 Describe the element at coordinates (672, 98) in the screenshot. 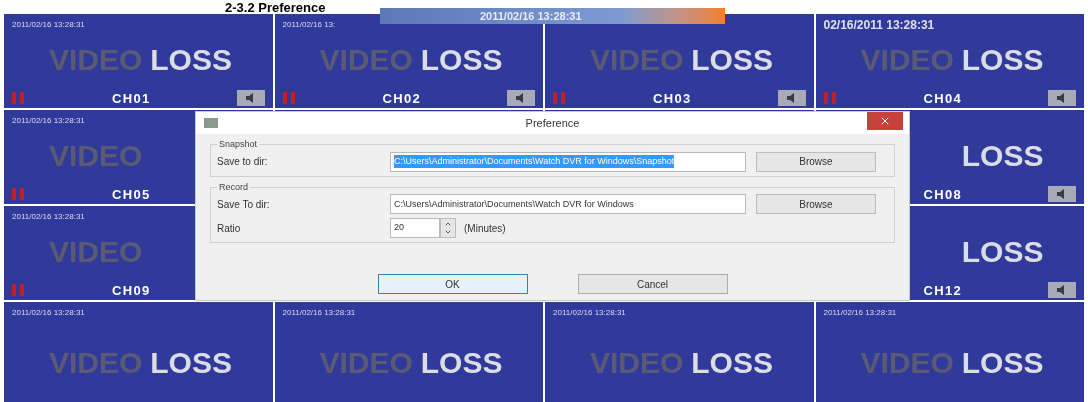

I see `channel-label: CH03` at that location.